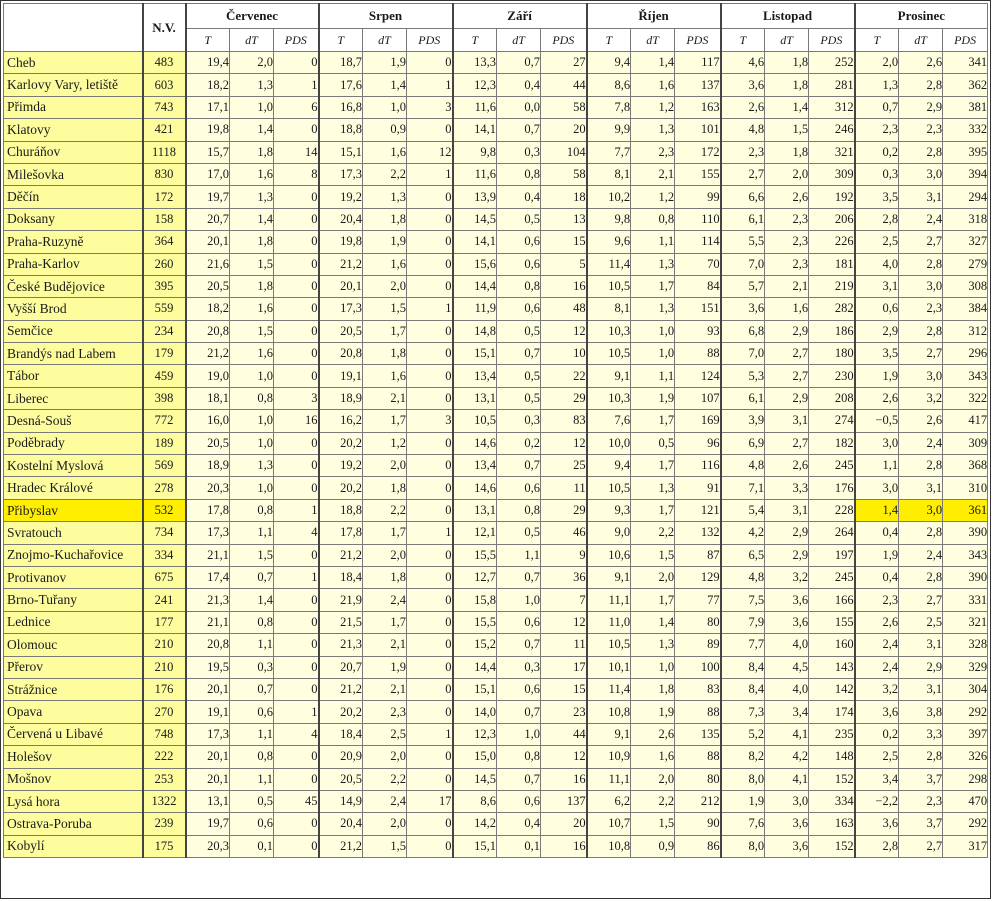 The width and height of the screenshot is (993, 901). Describe the element at coordinates (698, 174) in the screenshot. I see `cell-pds: 155` at that location.